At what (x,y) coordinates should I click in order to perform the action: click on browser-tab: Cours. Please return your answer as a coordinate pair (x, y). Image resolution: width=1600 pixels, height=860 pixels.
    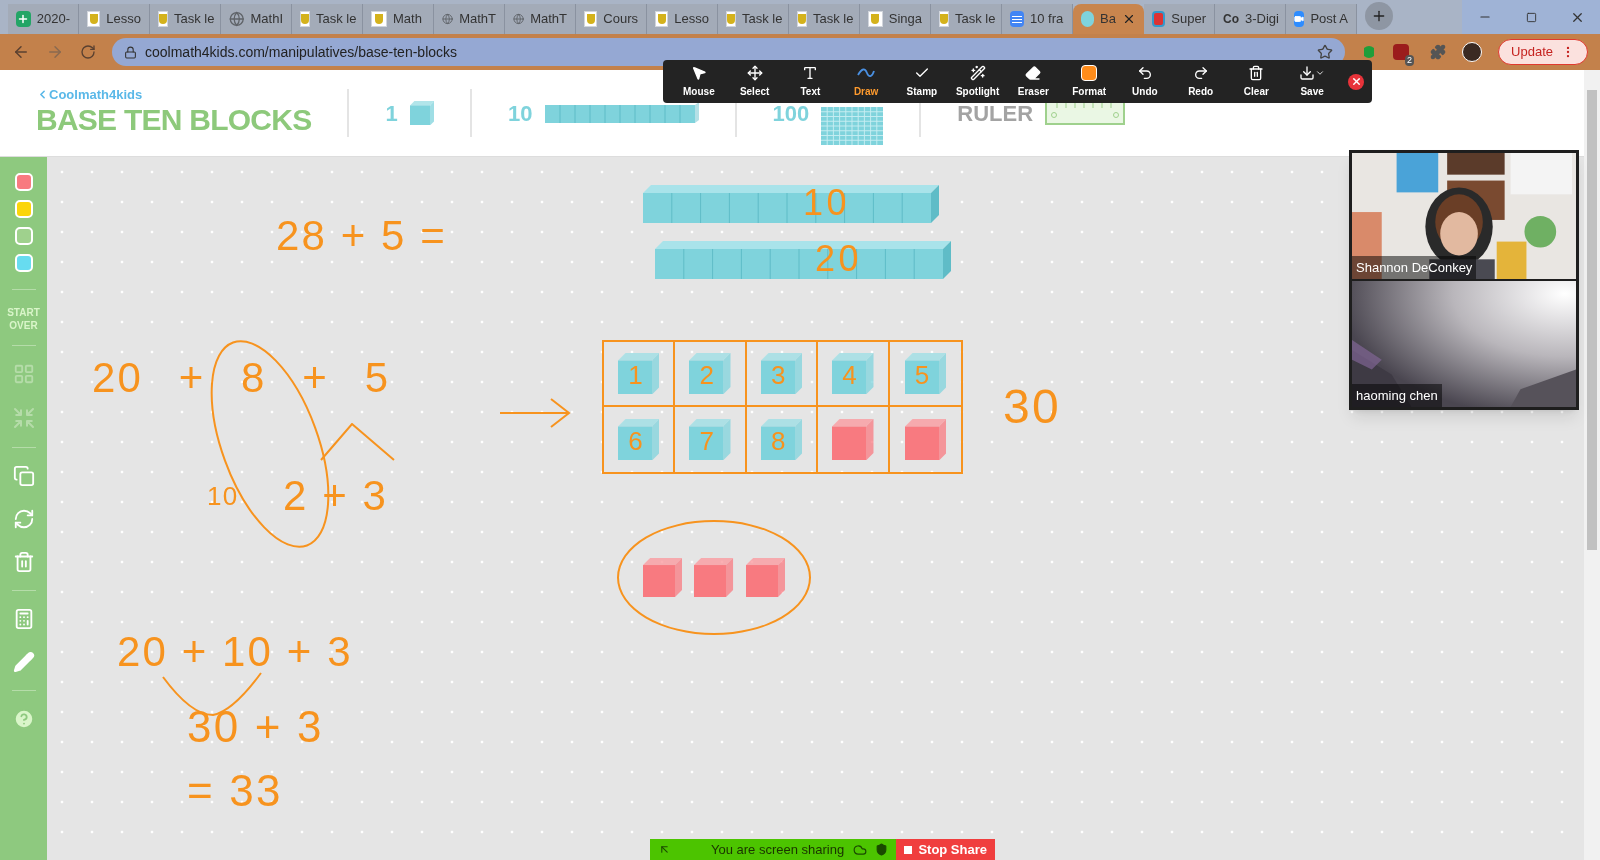
    Looking at the image, I should click on (611, 19).